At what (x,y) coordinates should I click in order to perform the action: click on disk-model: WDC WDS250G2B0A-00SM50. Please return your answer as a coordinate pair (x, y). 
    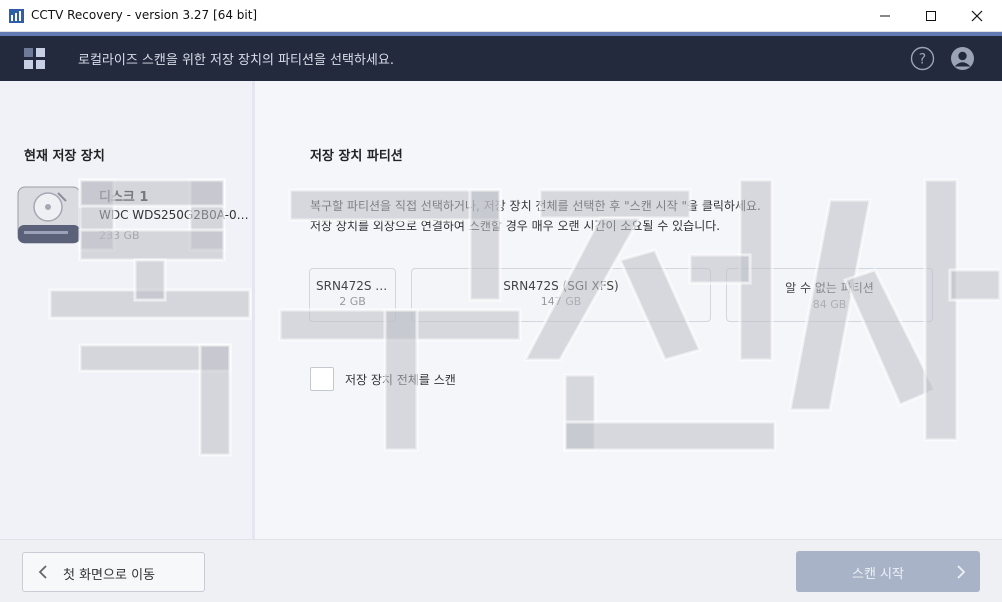
    Looking at the image, I should click on (175, 215).